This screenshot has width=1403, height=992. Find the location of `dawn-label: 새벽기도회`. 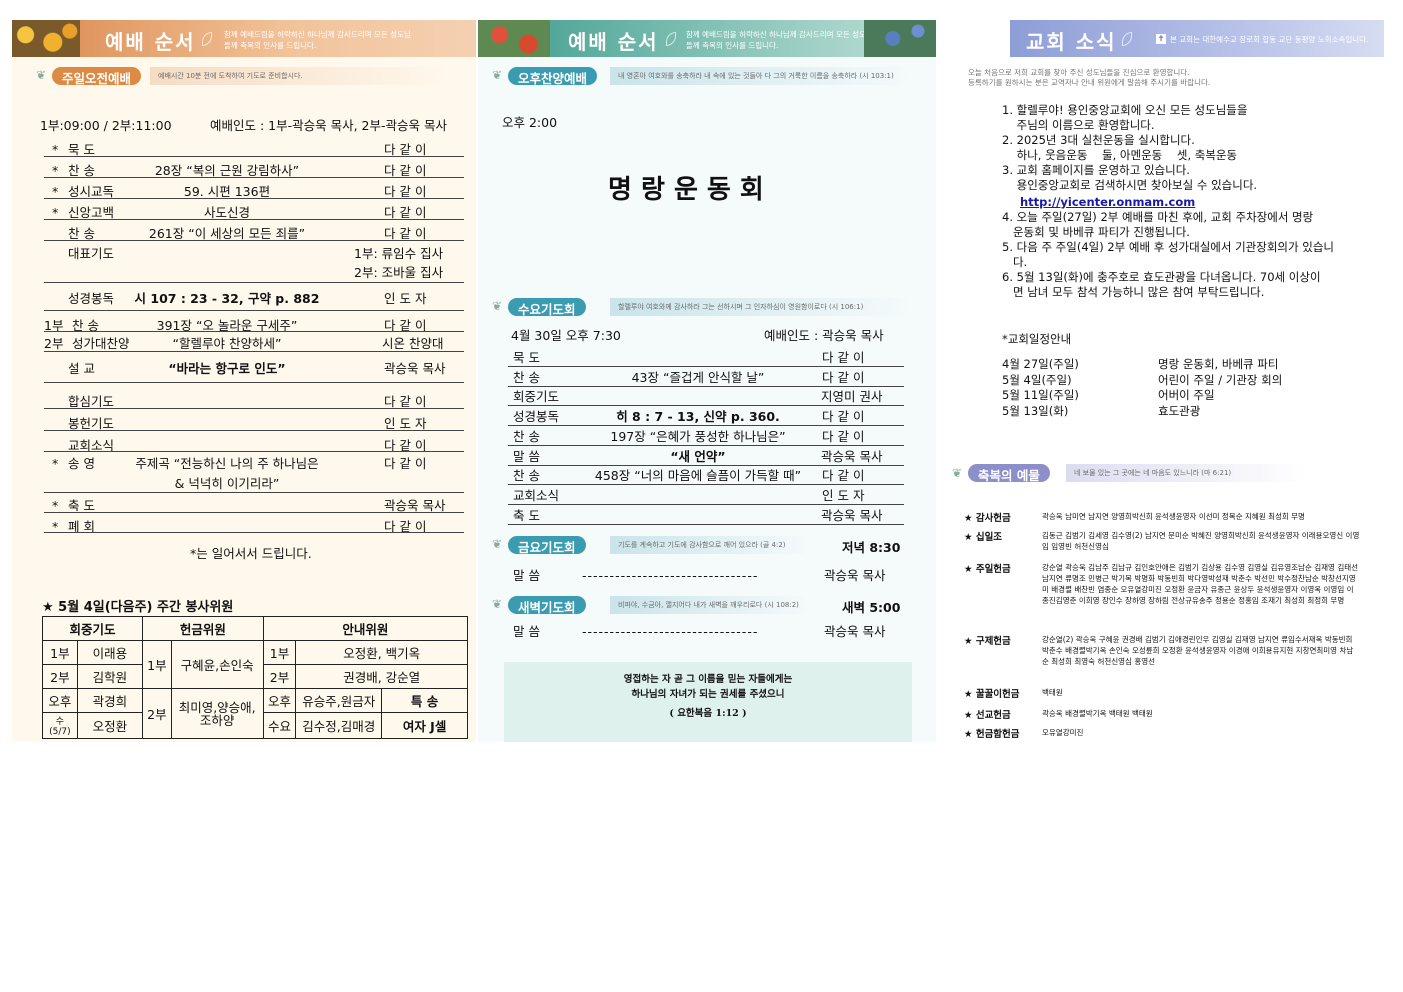

dawn-label: 새벽기도회 is located at coordinates (547, 605).